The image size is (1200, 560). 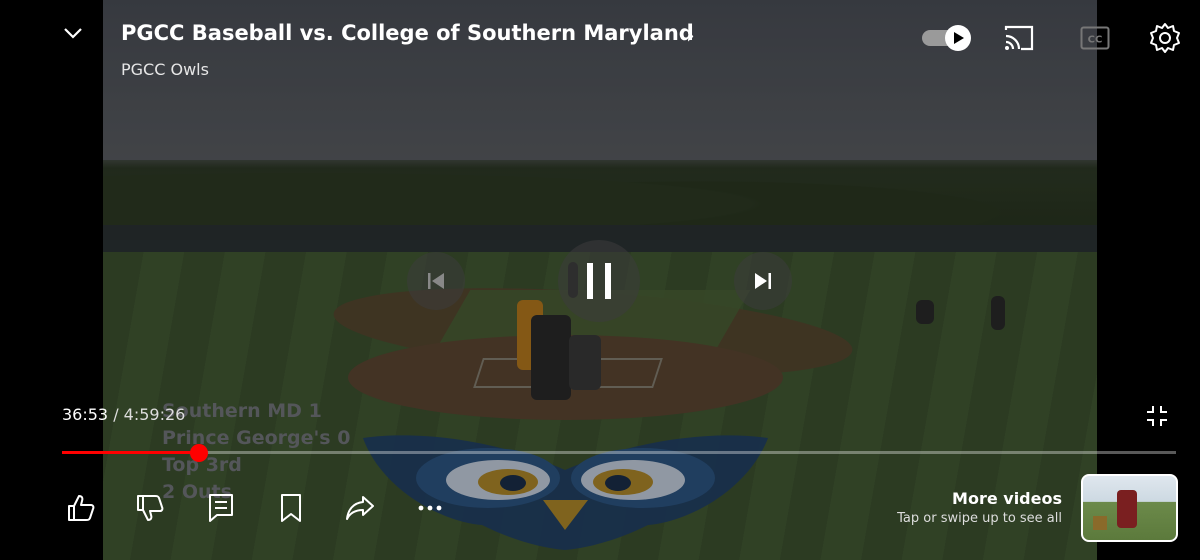 I want to click on score-outs: 2 Outs, so click(x=197, y=492).